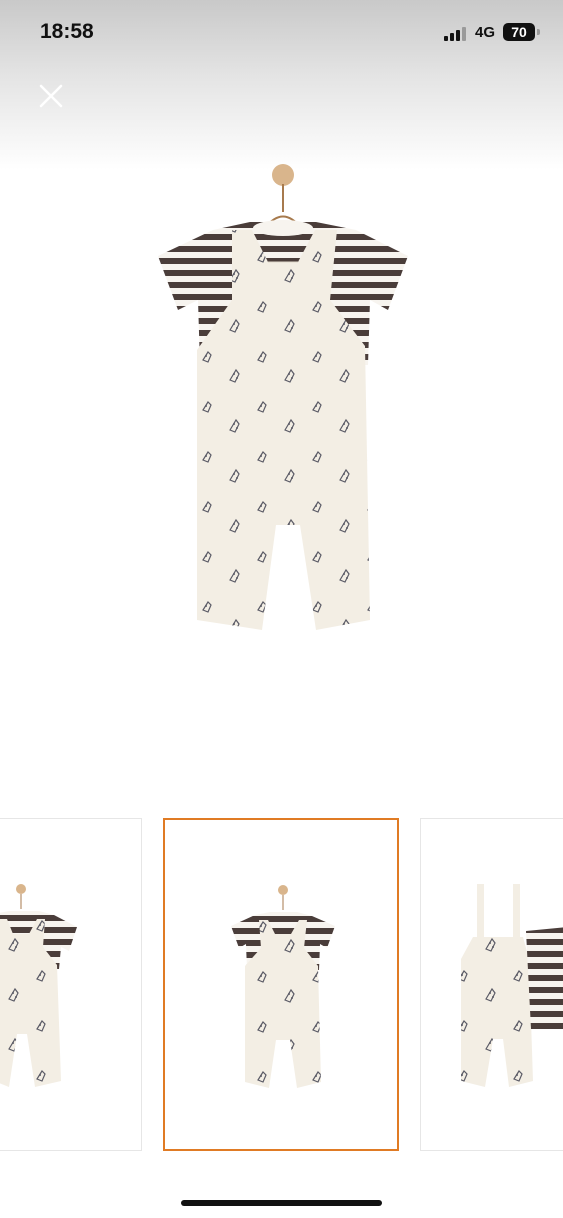 The height and width of the screenshot is (1218, 563). I want to click on network-type: 4G, so click(485, 32).